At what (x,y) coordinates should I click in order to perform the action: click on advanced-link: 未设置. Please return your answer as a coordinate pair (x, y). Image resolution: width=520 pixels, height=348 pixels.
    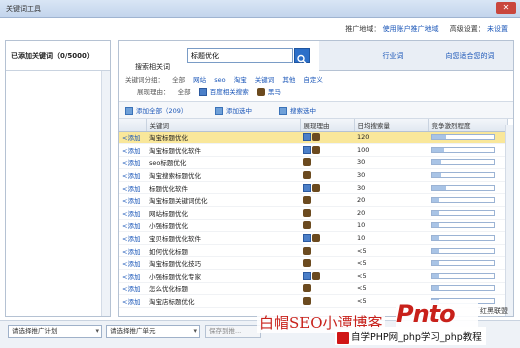
    Looking at the image, I should click on (497, 29).